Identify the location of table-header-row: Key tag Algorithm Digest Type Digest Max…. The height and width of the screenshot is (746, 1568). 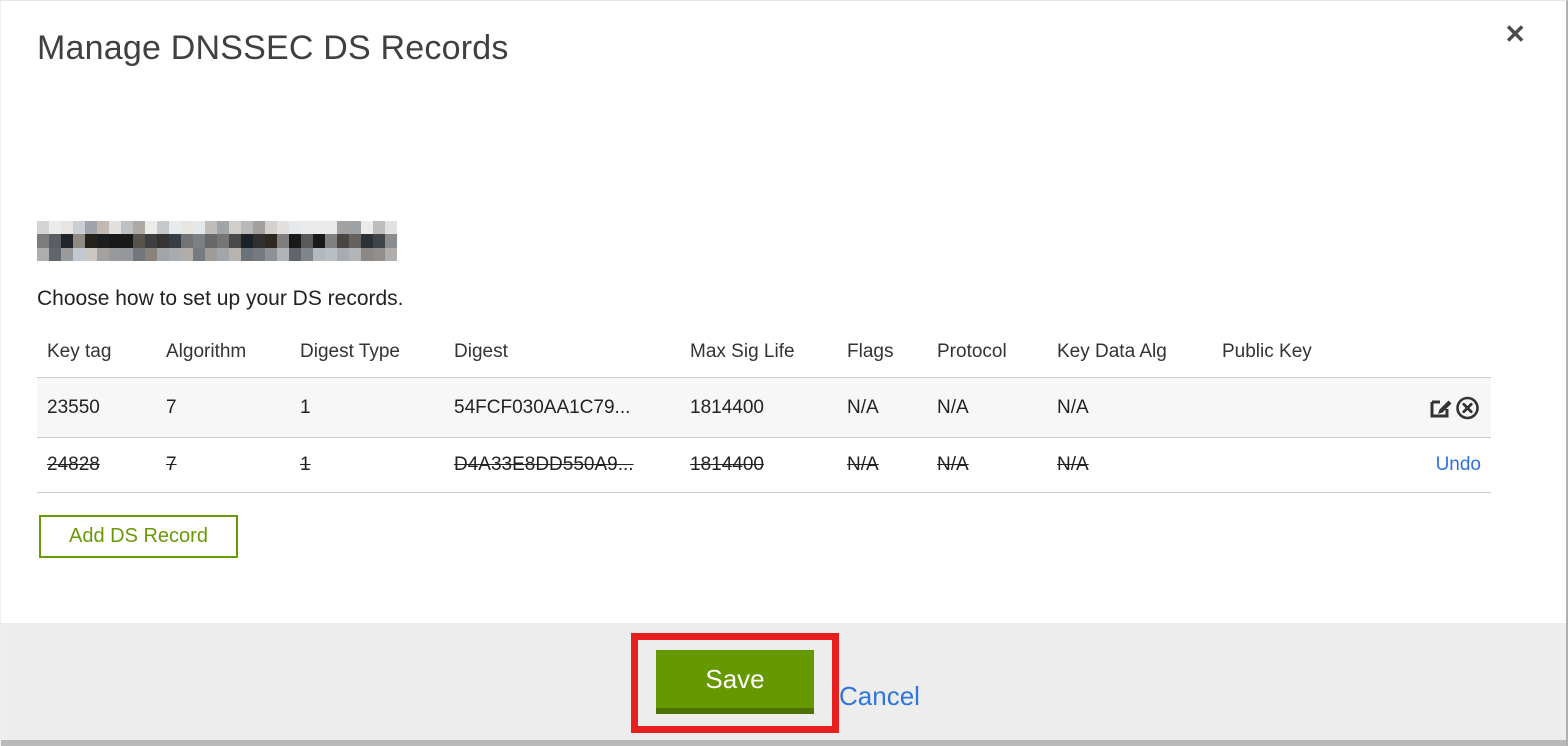
(764, 354).